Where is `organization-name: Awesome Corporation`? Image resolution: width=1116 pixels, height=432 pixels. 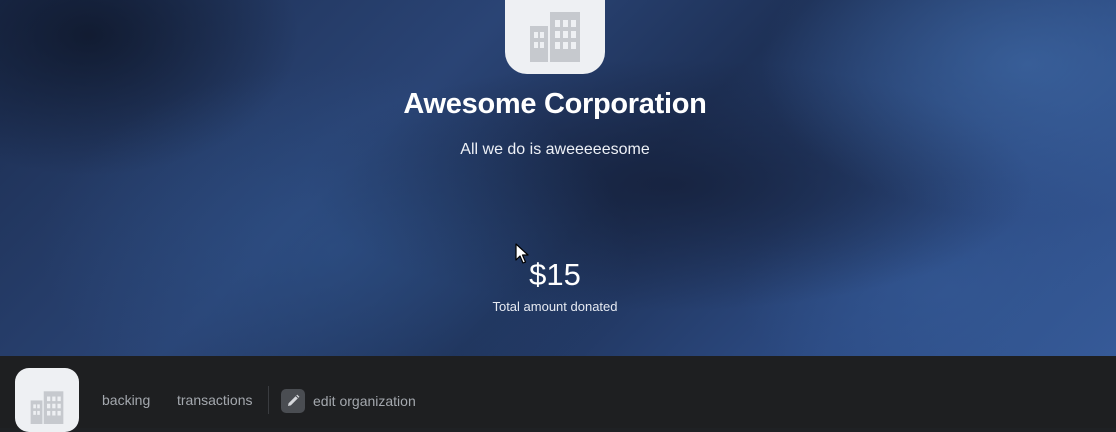 organization-name: Awesome Corporation is located at coordinates (555, 104).